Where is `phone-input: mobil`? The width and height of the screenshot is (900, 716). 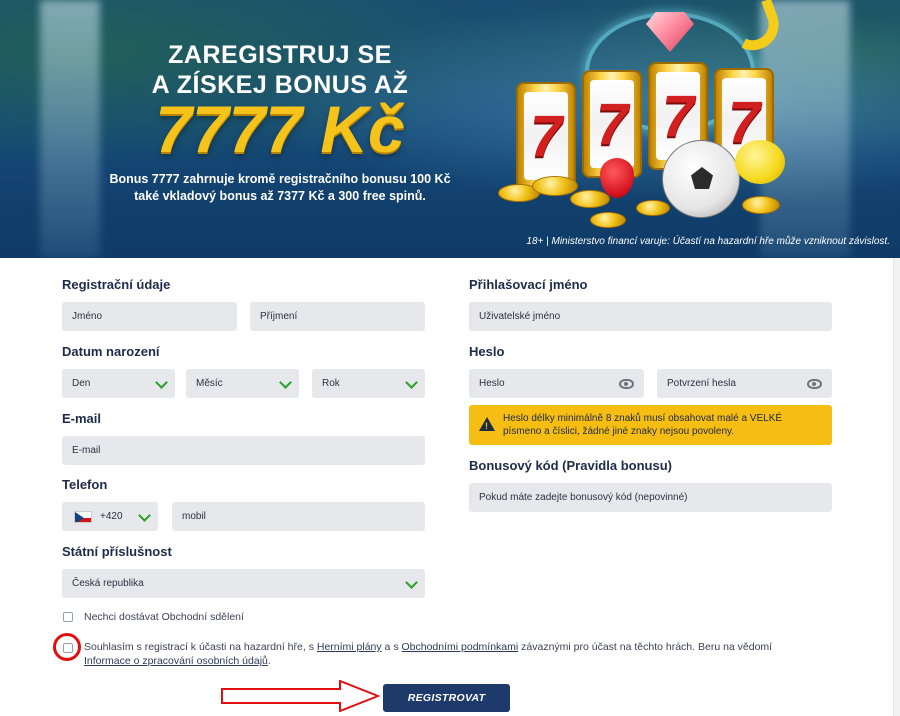
phone-input: mobil is located at coordinates (298, 516).